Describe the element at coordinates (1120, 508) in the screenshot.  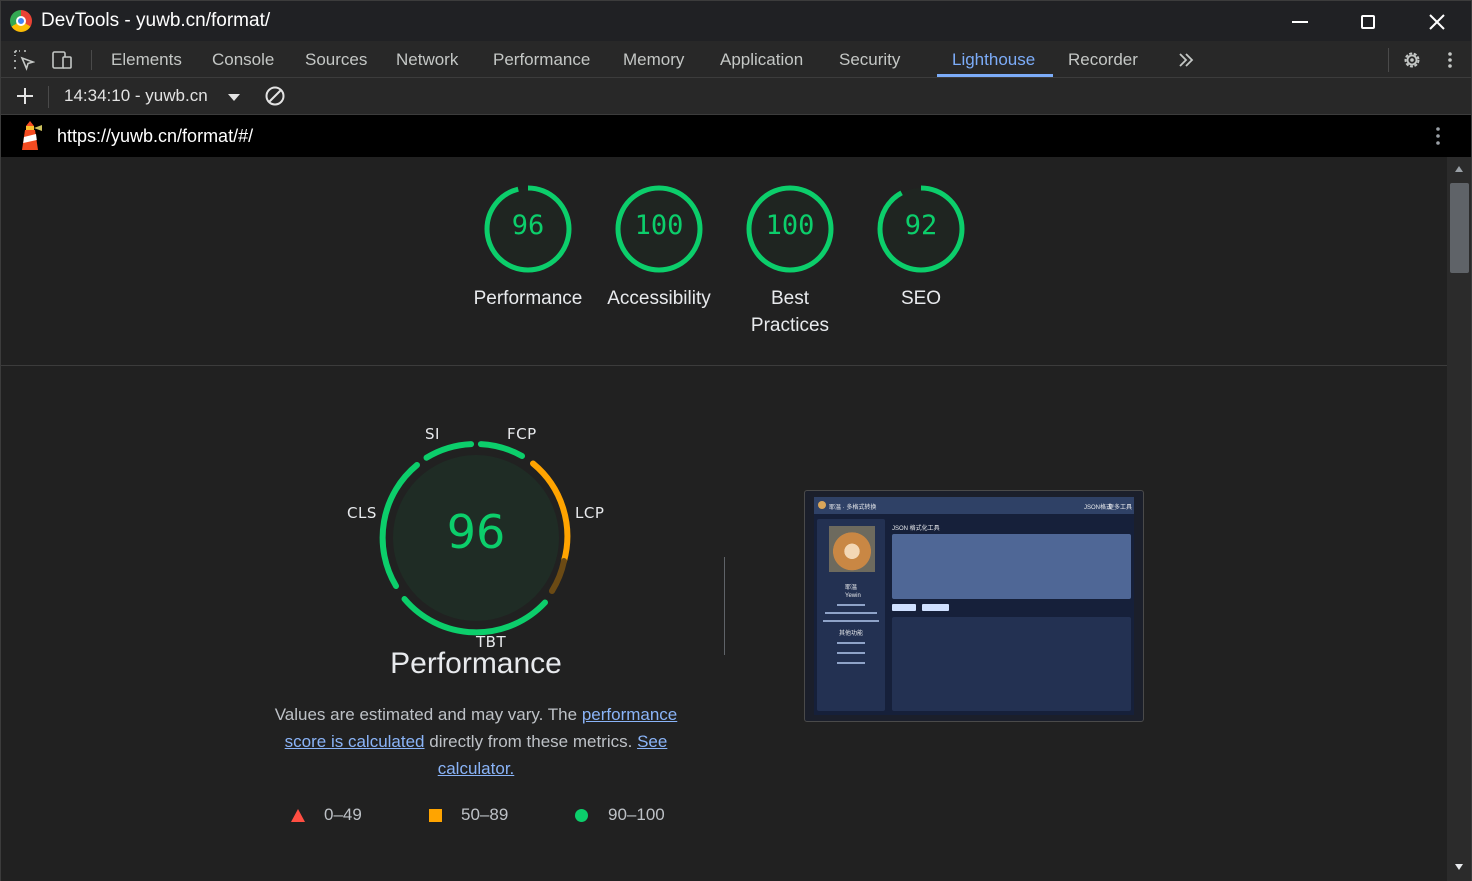
I see `screenshot-nav-2: 更多工具` at that location.